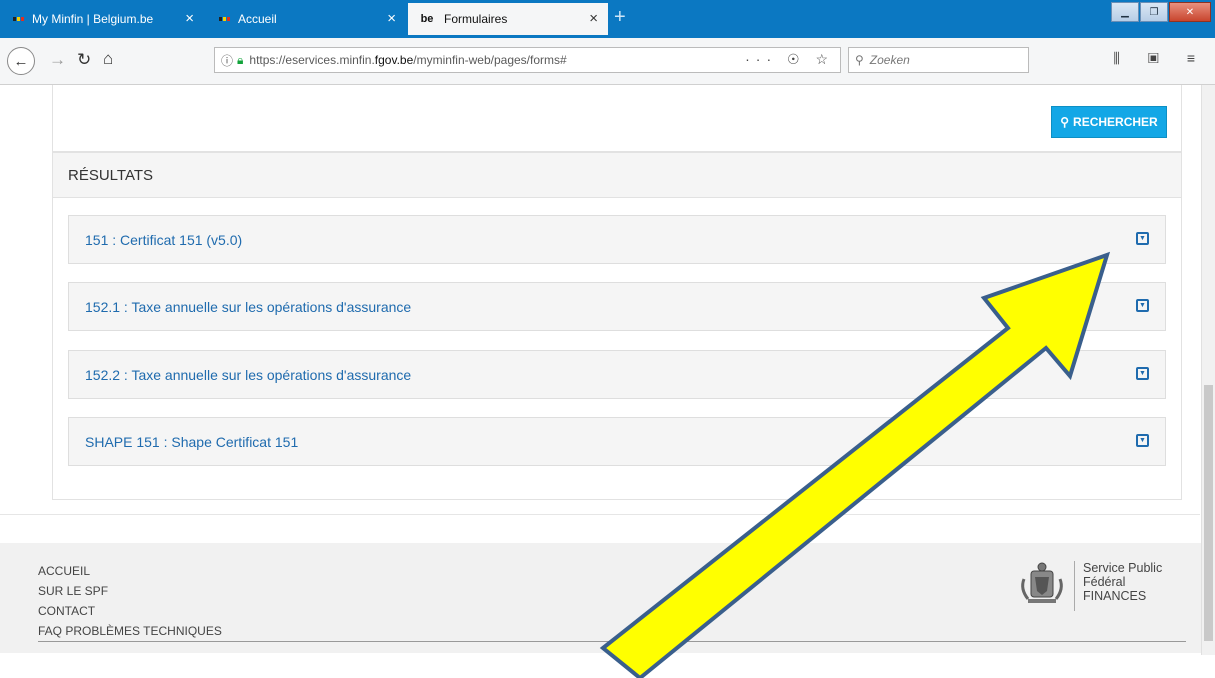 The width and height of the screenshot is (1215, 678). What do you see at coordinates (789, 59) in the screenshot?
I see `page-actions: ··· ☉ ☆` at bounding box center [789, 59].